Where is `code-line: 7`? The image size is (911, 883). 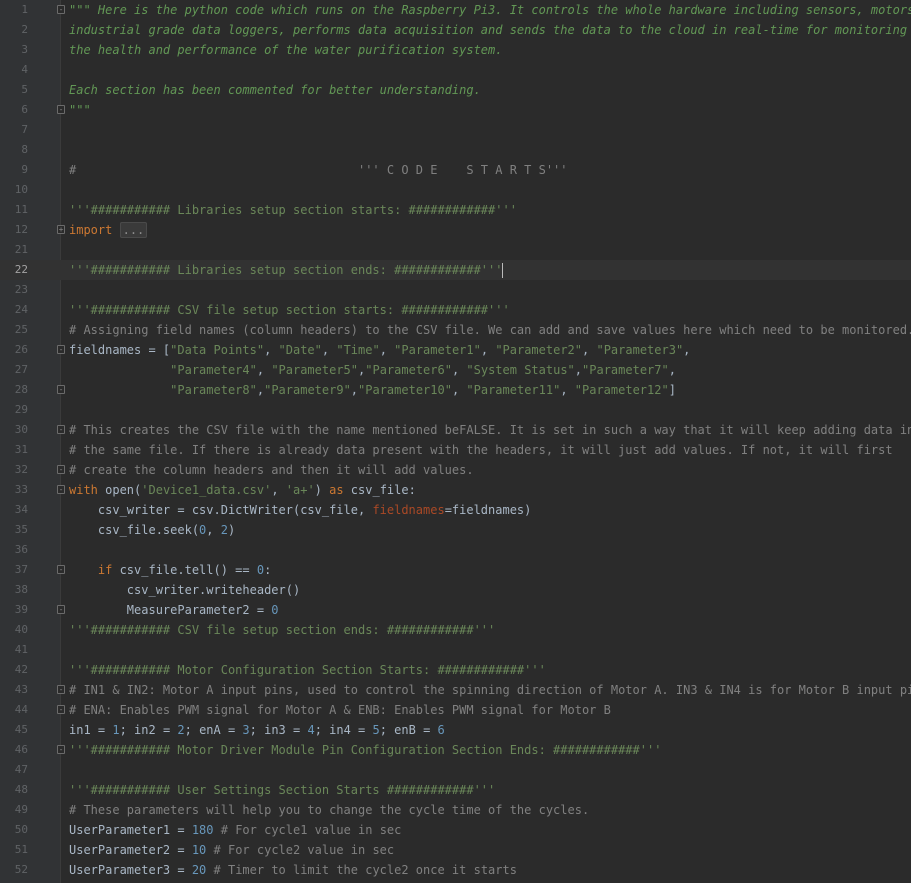 code-line: 7 is located at coordinates (455, 130).